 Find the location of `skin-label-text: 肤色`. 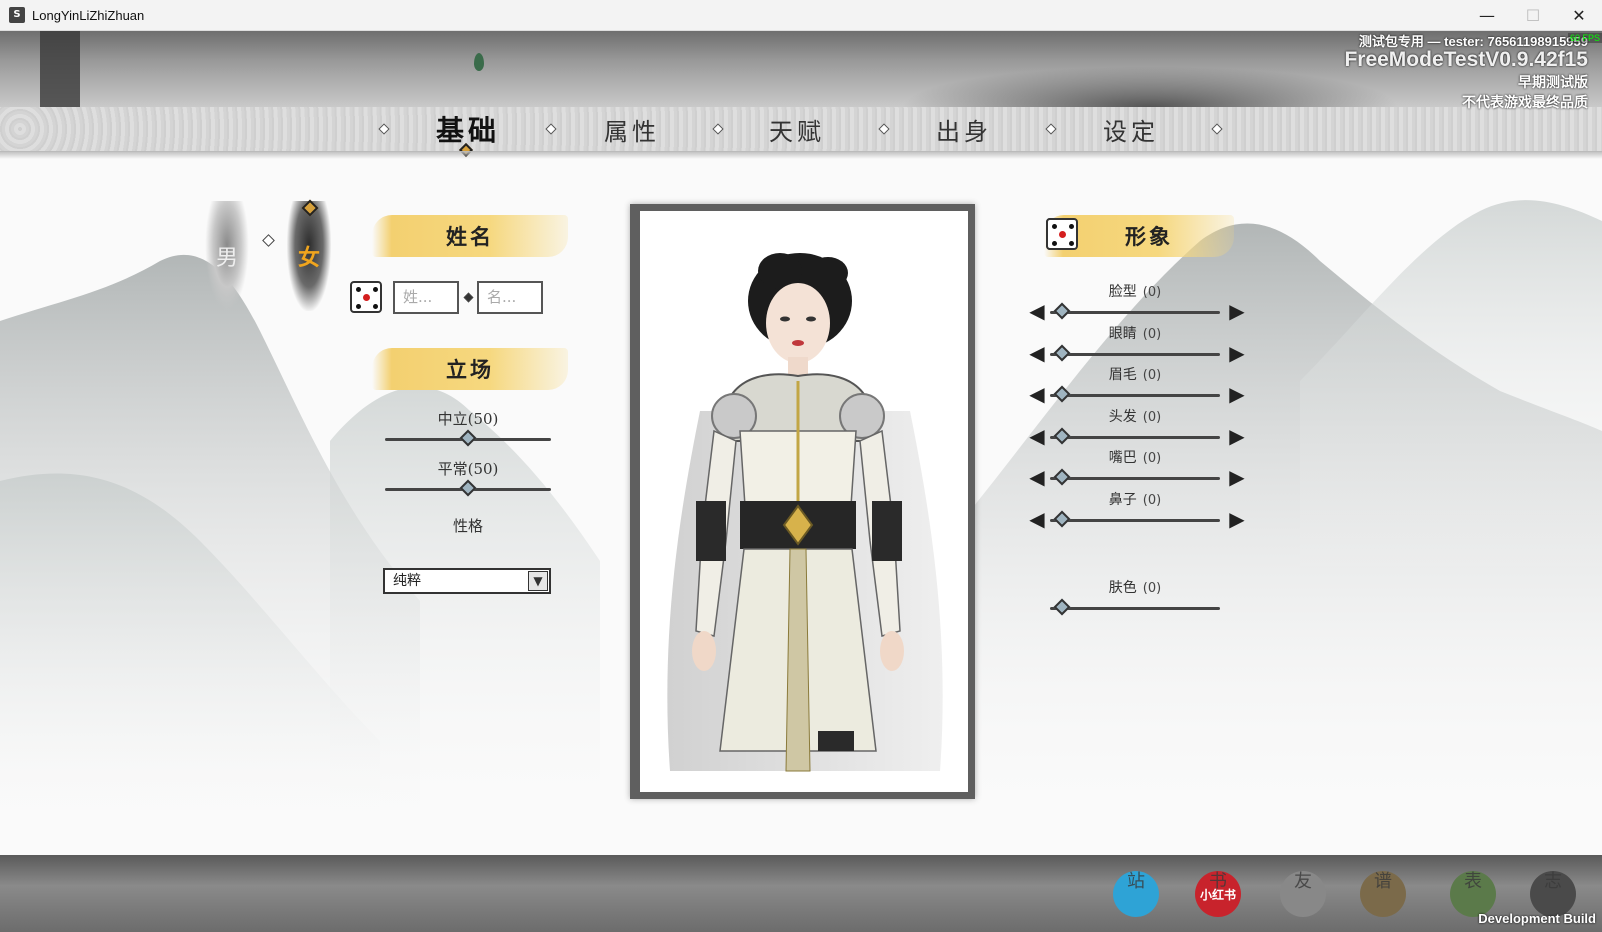

skin-label-text: 肤色 is located at coordinates (1122, 588).